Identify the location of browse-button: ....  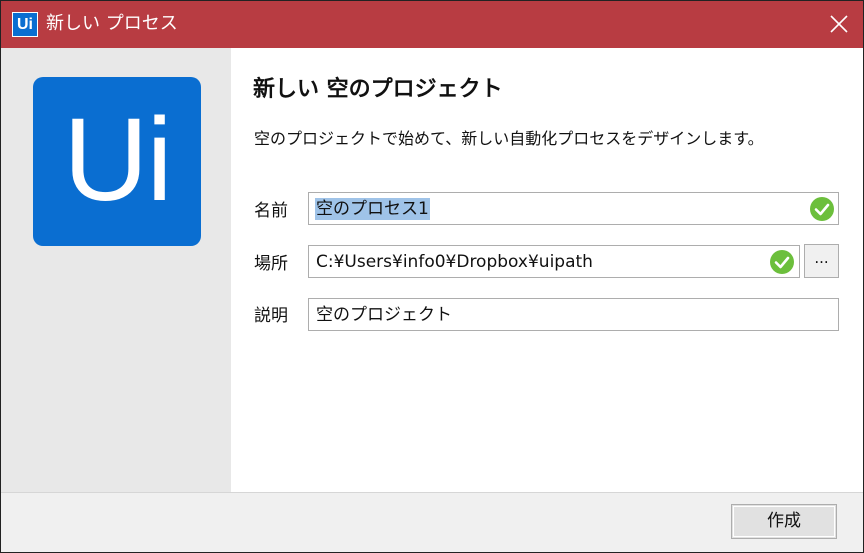
(821, 261).